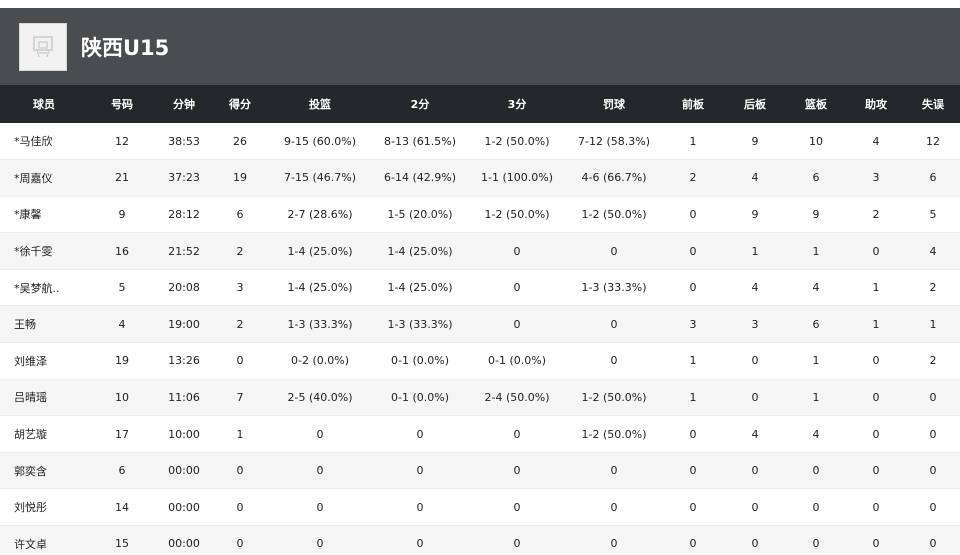  I want to click on column-header-reb: 篮板, so click(816, 104).